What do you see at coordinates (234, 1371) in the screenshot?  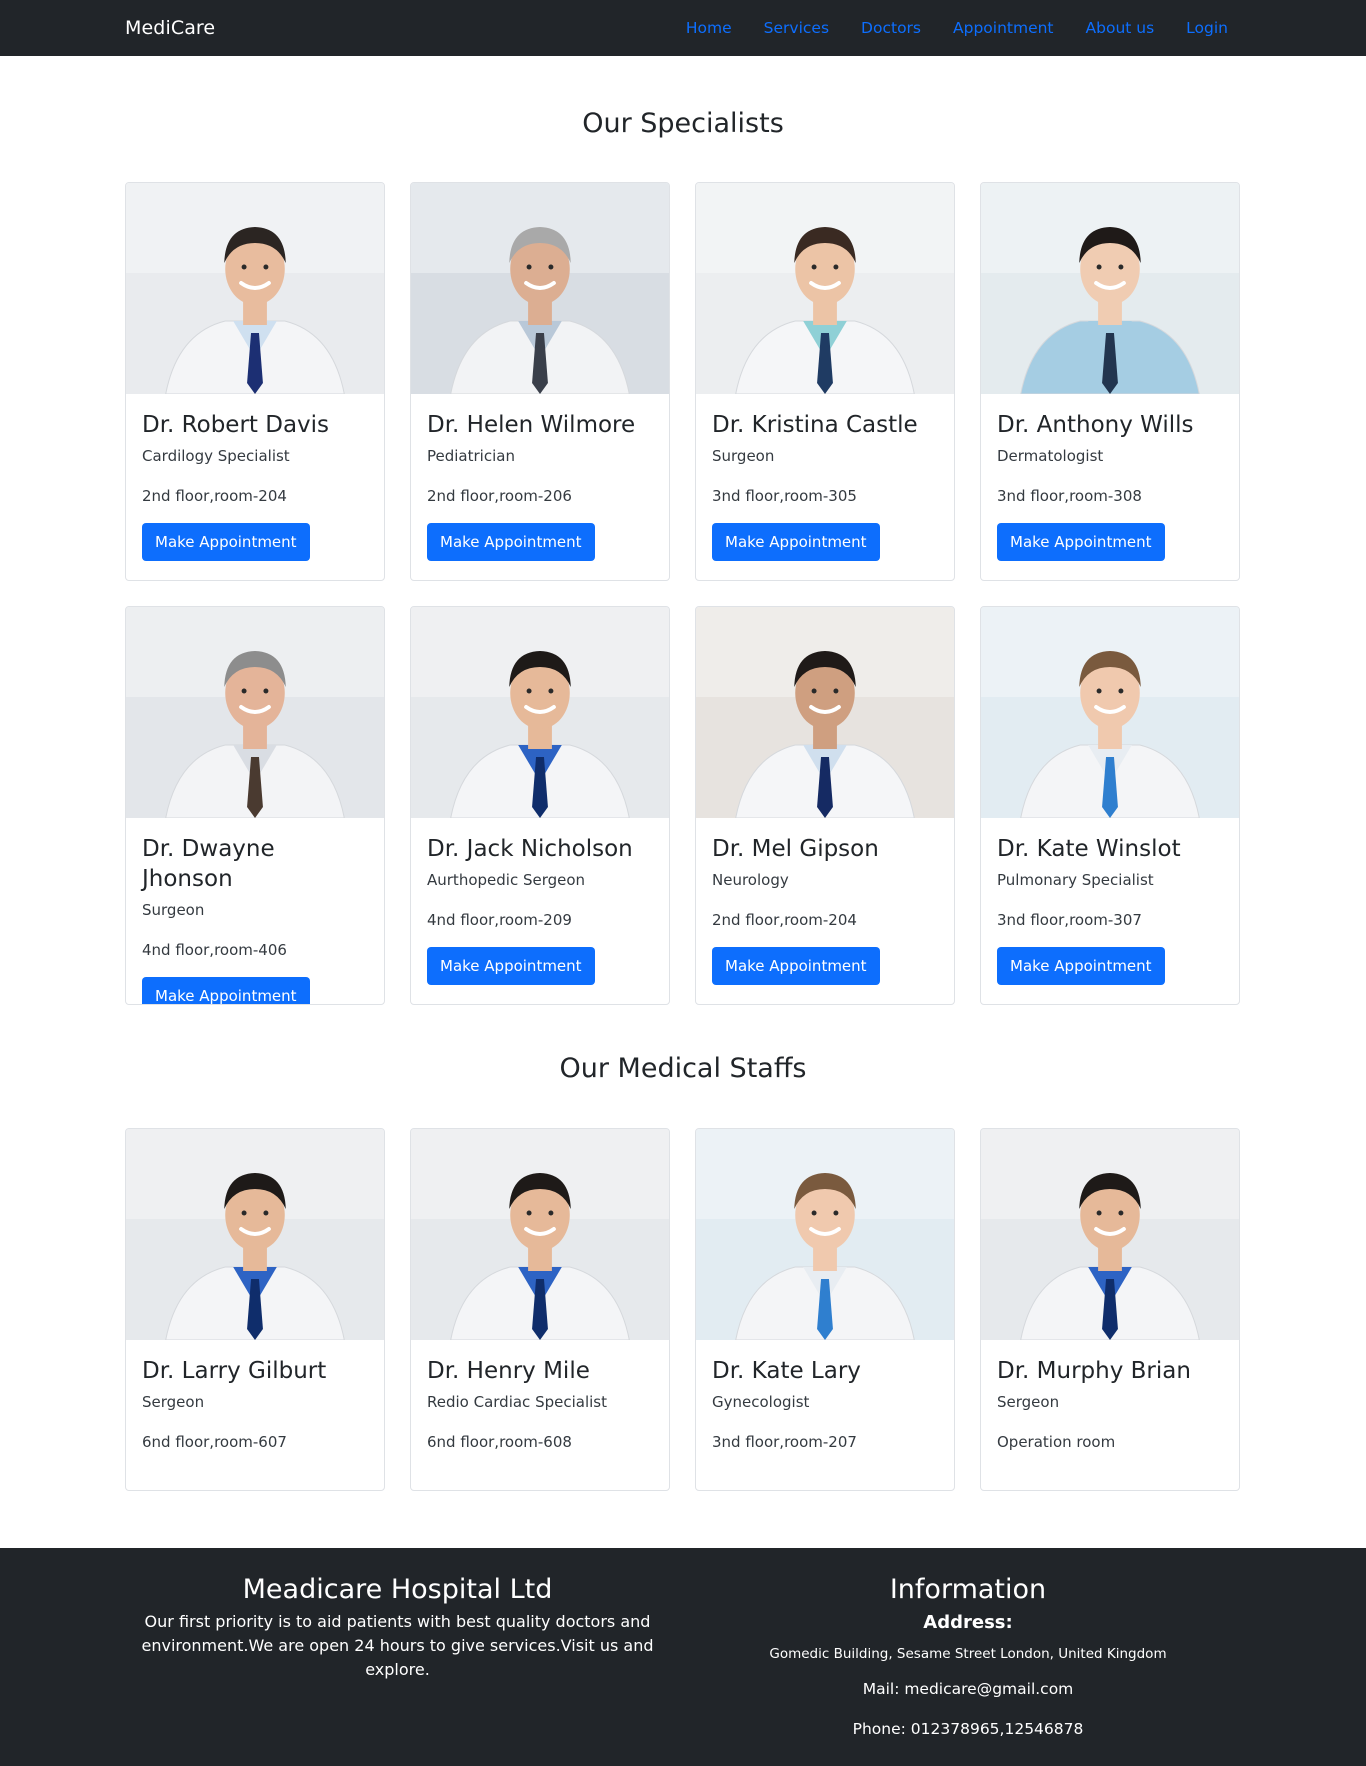 I see `doctor-name: Dr. Larry Gilburt` at bounding box center [234, 1371].